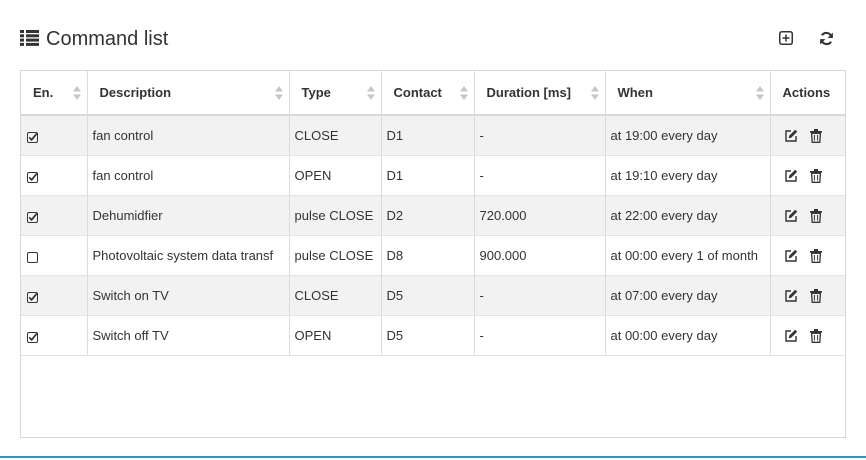 This screenshot has height=460, width=866. What do you see at coordinates (540, 215) in the screenshot?
I see `cell-duration: 720.000` at bounding box center [540, 215].